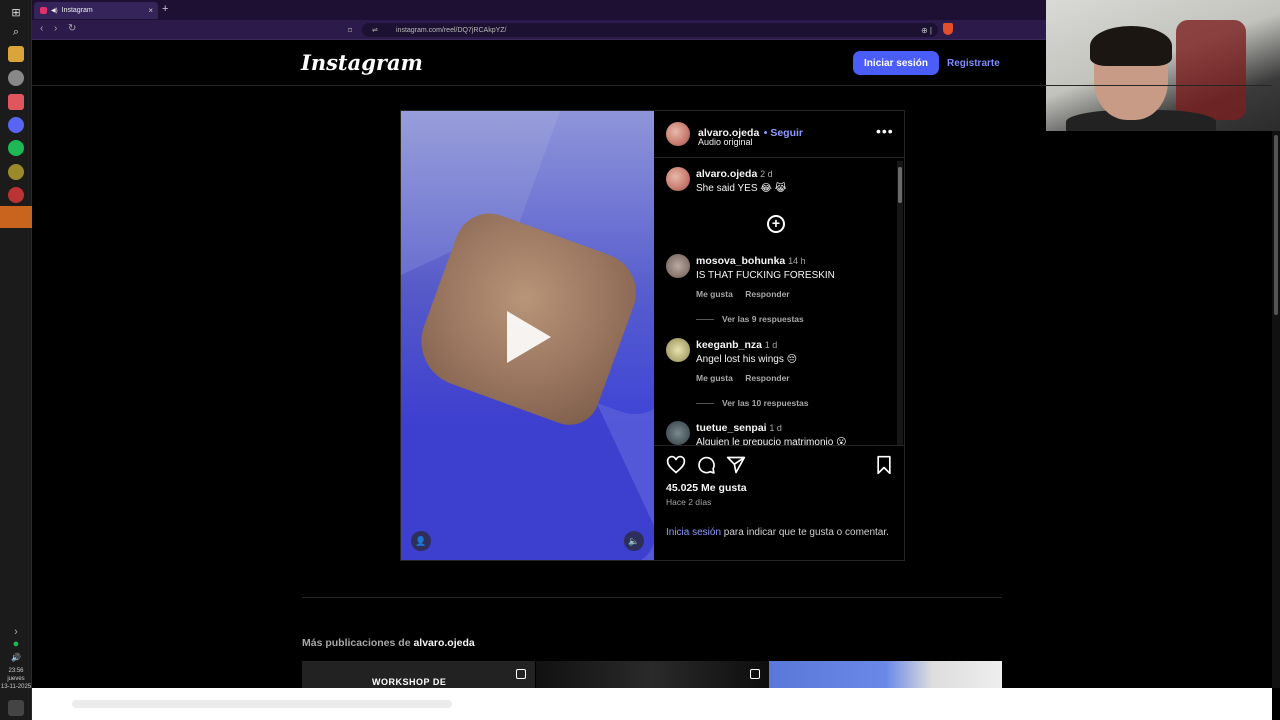 The image size is (1280, 720). What do you see at coordinates (16, 148) in the screenshot?
I see `spotify-icon` at bounding box center [16, 148].